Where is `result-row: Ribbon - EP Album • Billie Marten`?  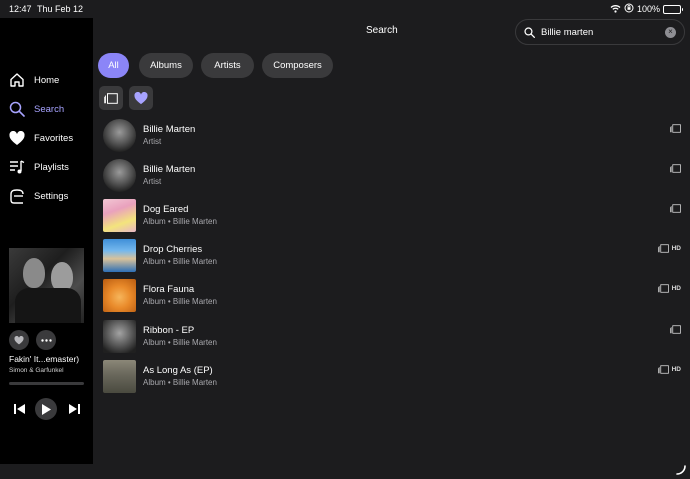
result-row: Ribbon - EP Album • Billie Marten is located at coordinates (393, 337).